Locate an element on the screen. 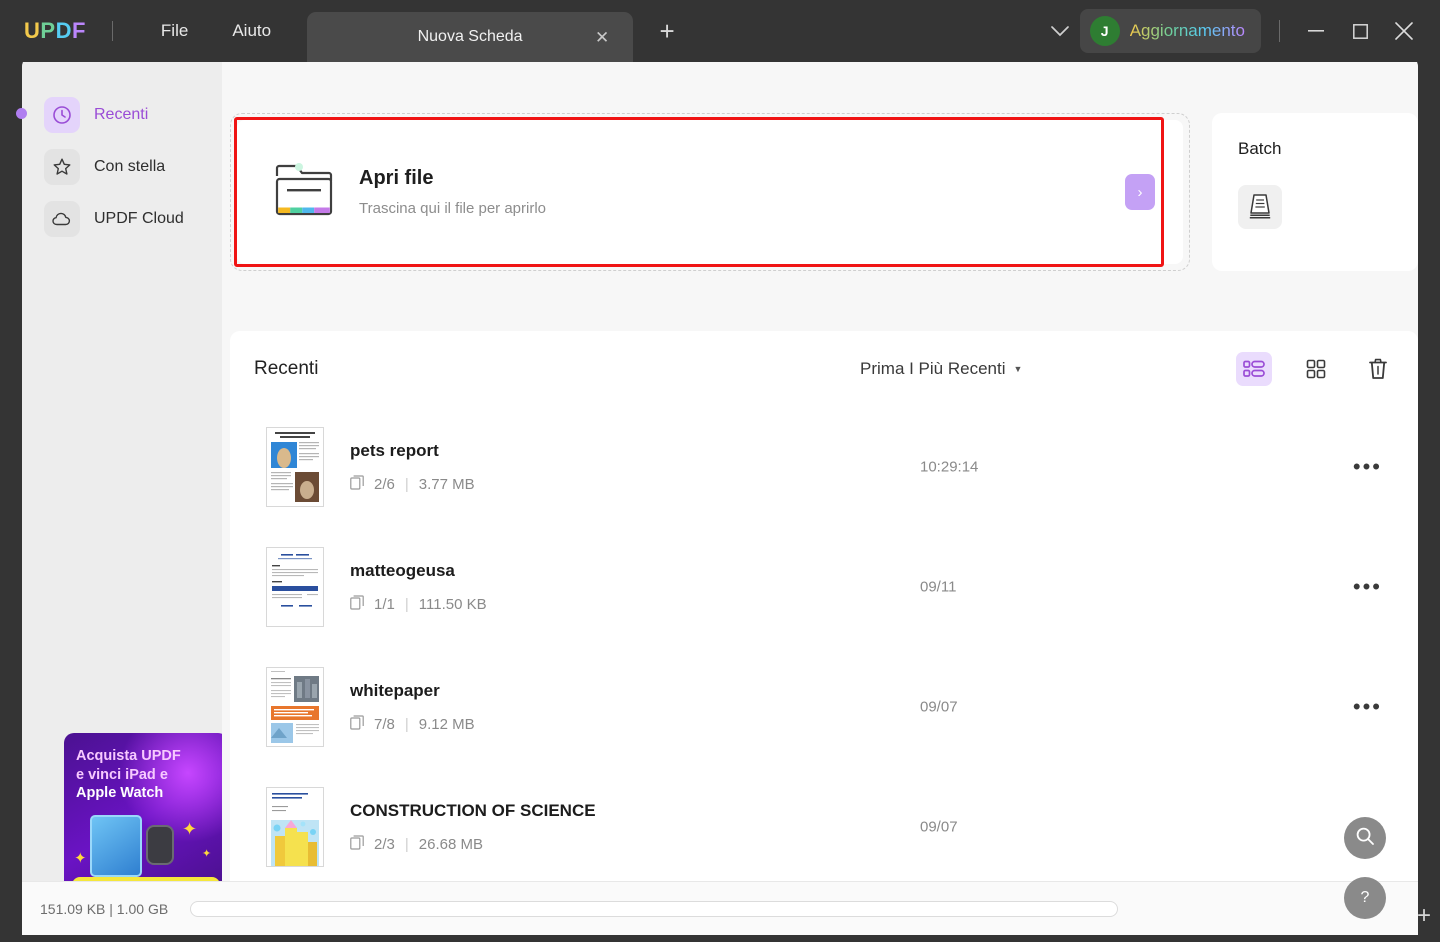 The width and height of the screenshot is (1440, 942). grid-view-button is located at coordinates (1316, 369).